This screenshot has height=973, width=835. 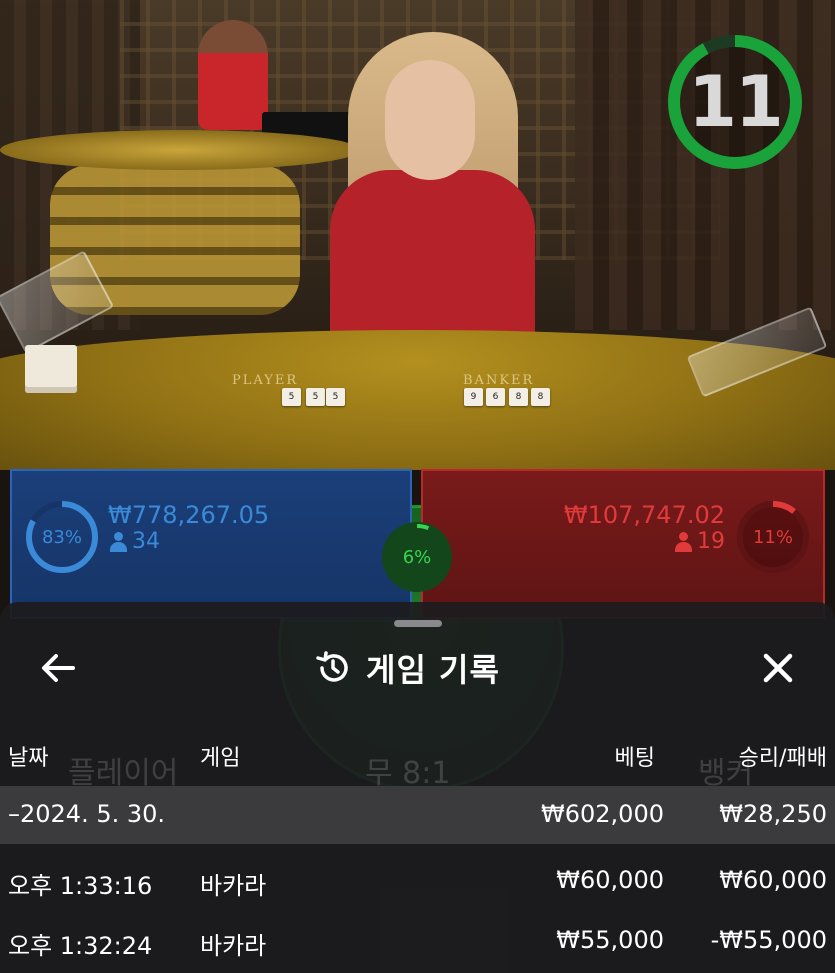 What do you see at coordinates (220, 758) in the screenshot?
I see `column-header-game: 게임` at bounding box center [220, 758].